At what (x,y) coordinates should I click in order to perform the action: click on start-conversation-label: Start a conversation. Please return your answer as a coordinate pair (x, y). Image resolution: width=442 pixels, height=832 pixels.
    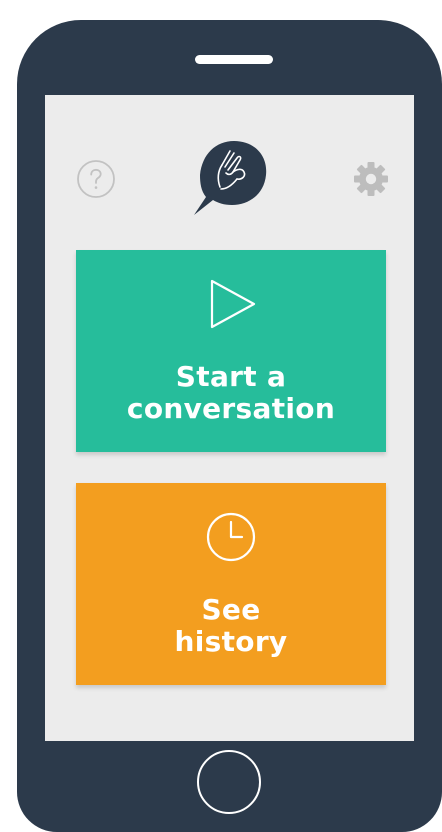
    Looking at the image, I should click on (231, 393).